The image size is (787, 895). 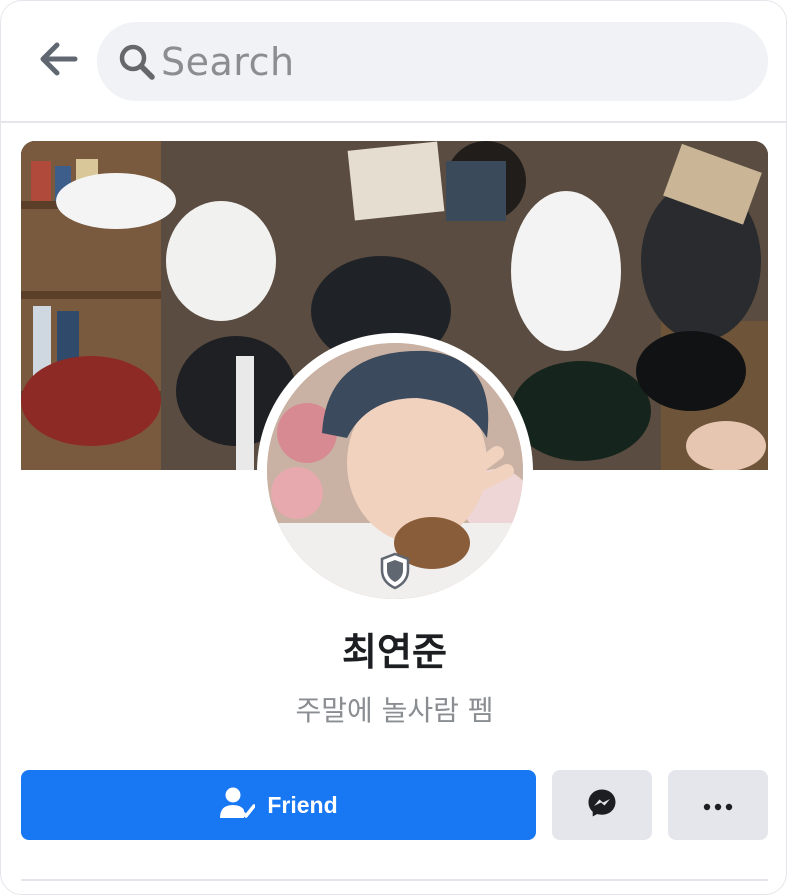 I want to click on profile-bio: 주말에 놀사람 펨, so click(x=394, y=710).